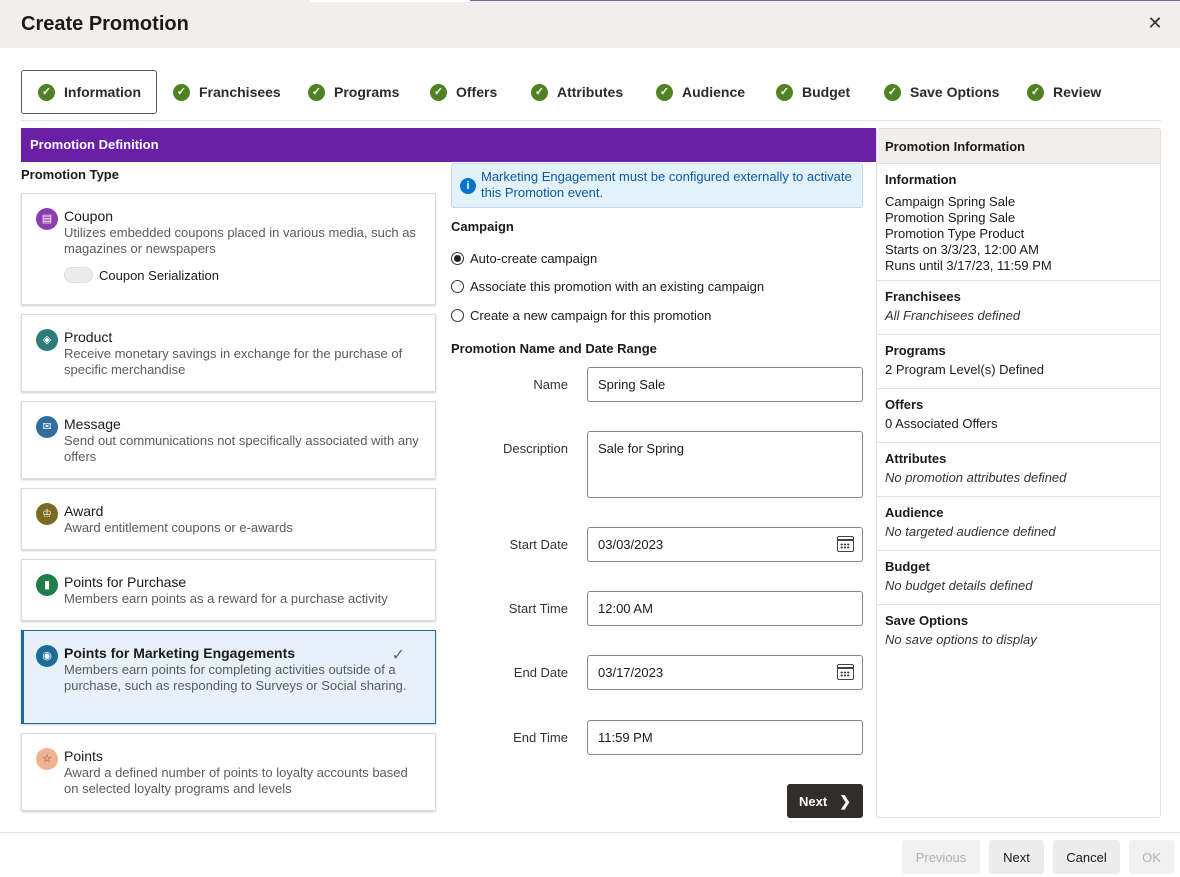  I want to click on info-icon: i, so click(468, 186).